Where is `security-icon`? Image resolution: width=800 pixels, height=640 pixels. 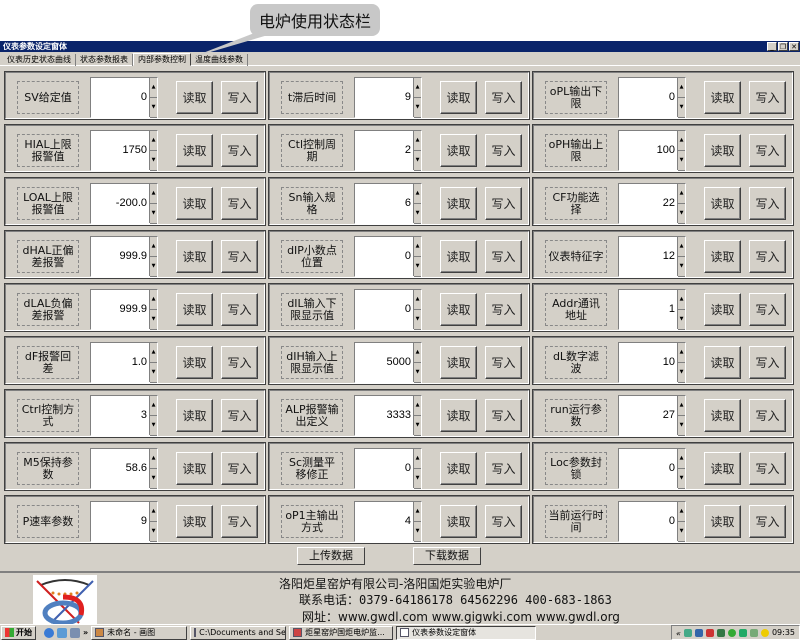 security-icon is located at coordinates (731, 632).